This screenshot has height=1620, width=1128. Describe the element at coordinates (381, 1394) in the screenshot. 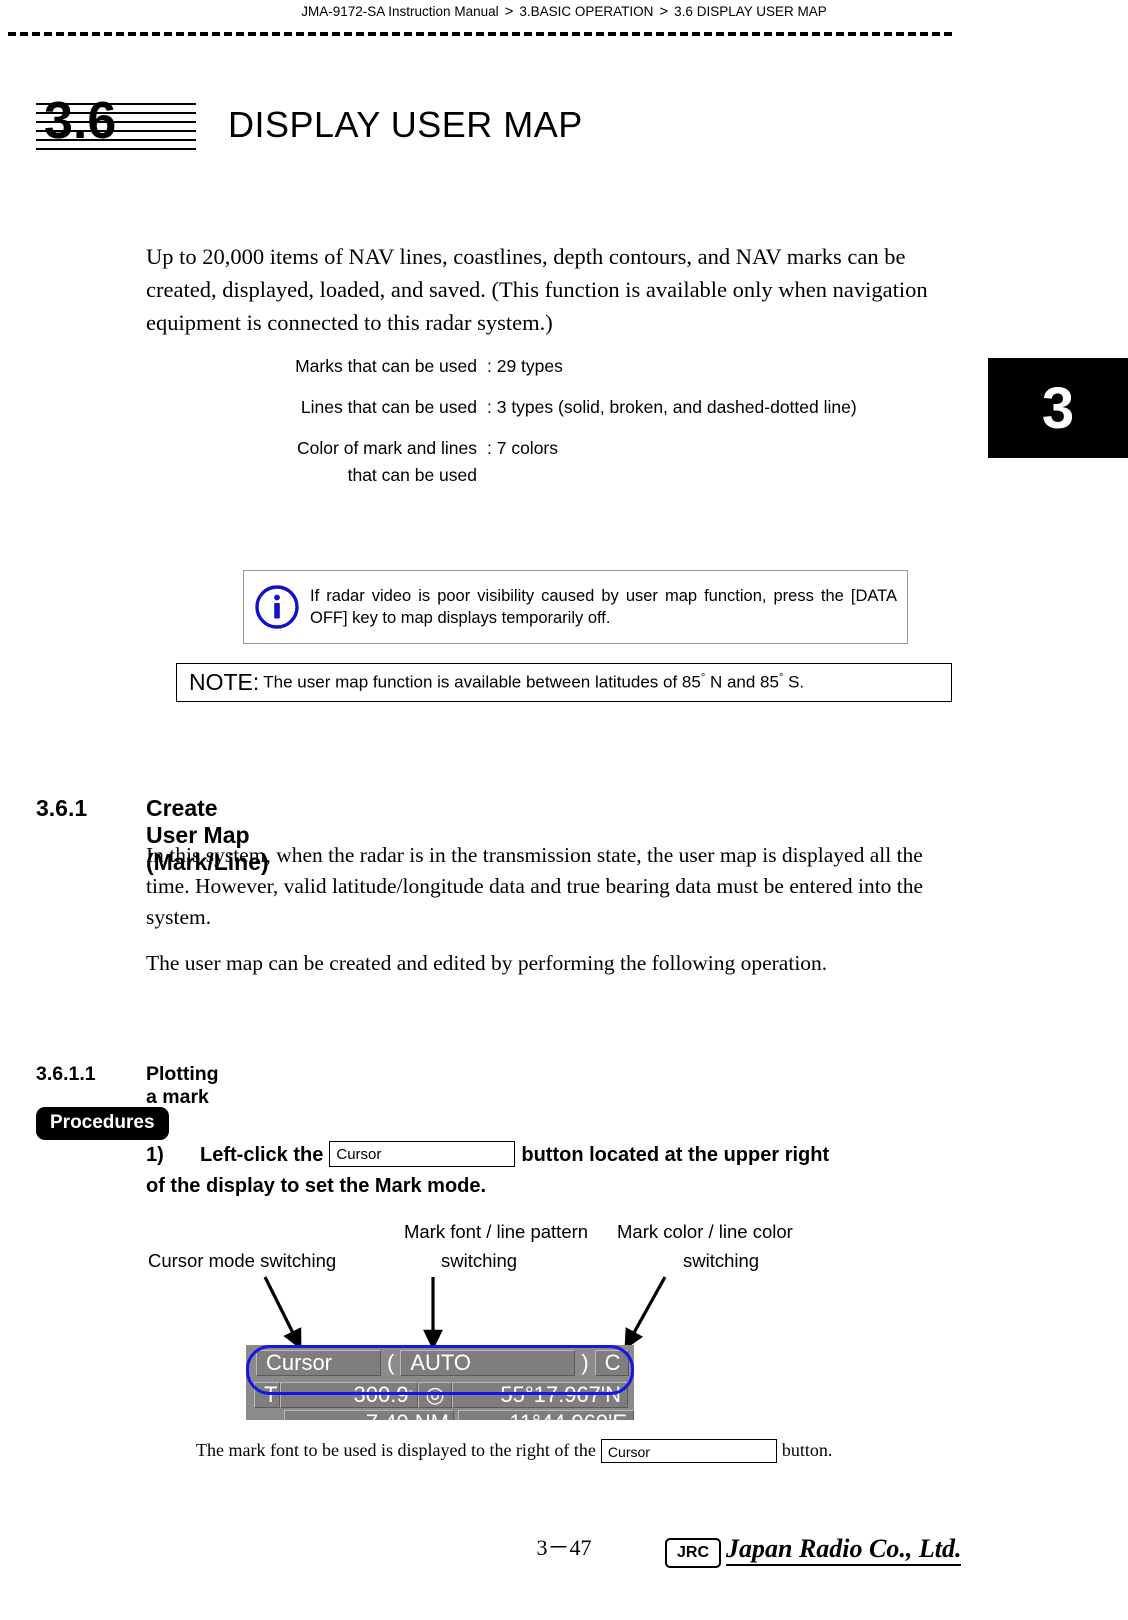

I see `radar-bearing-number: 300.9` at that location.